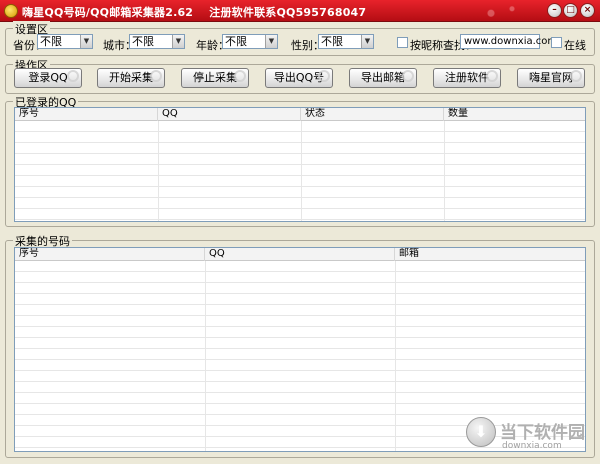 The width and height of the screenshot is (600, 464). Describe the element at coordinates (11, 11) in the screenshot. I see `app-icon` at that location.